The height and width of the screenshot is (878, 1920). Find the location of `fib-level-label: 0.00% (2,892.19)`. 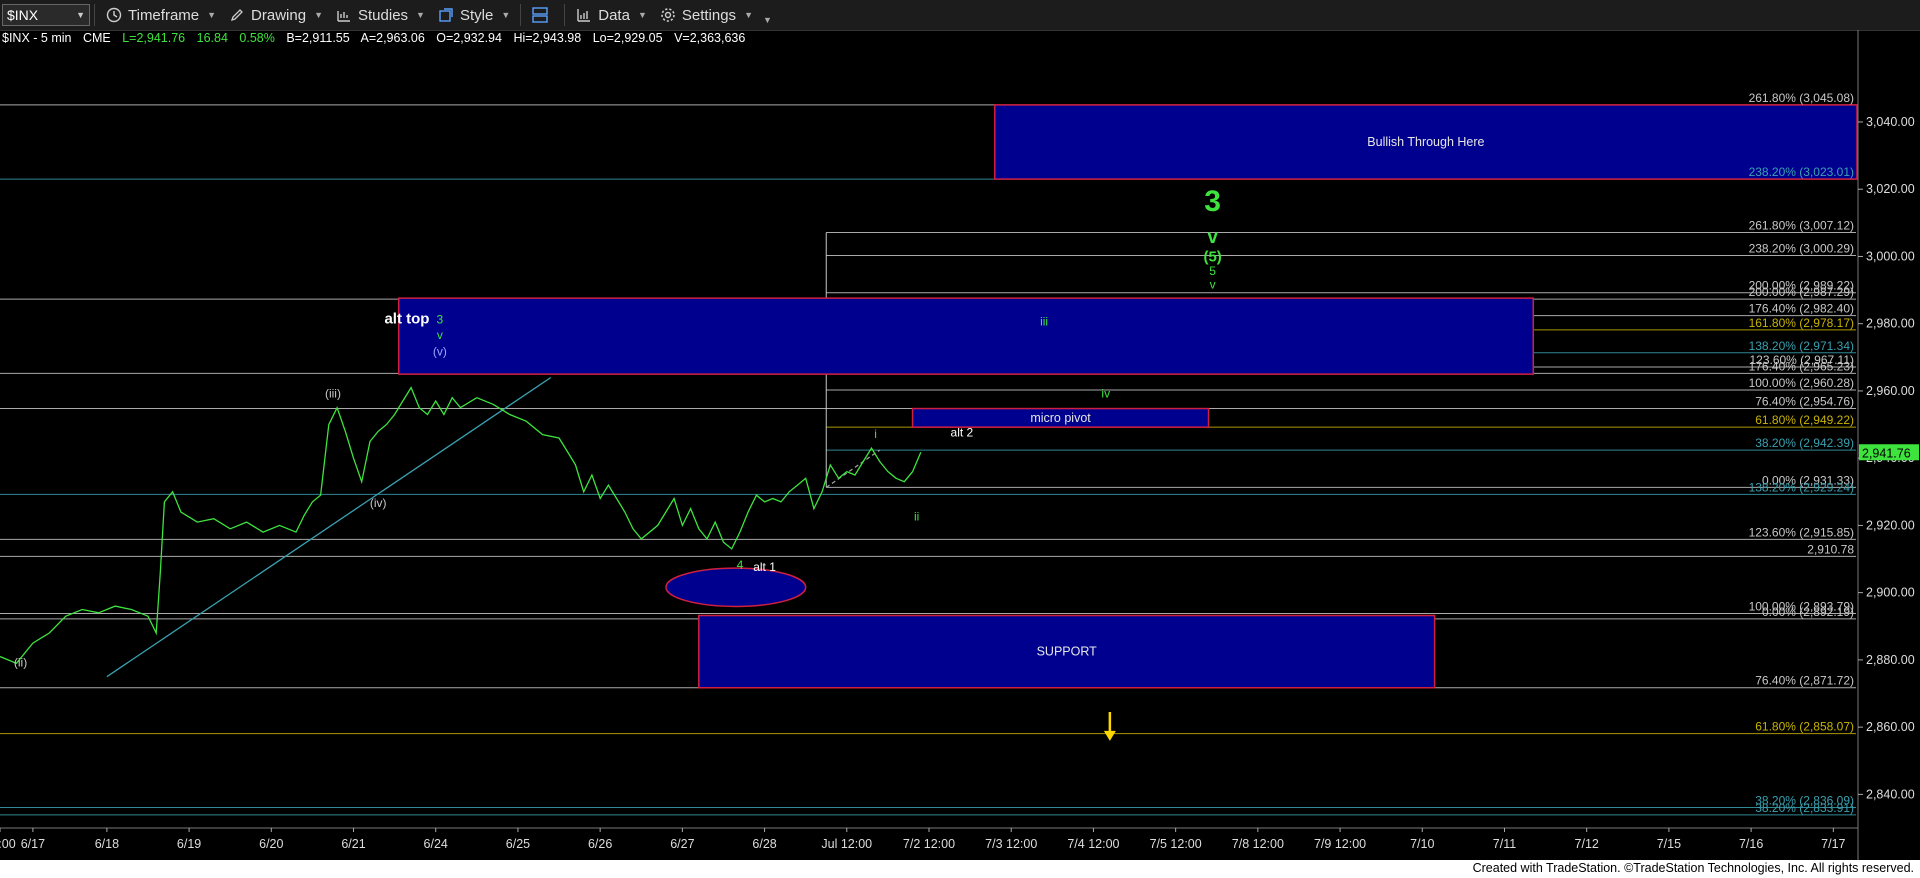

fib-level-label: 0.00% (2,892.19) is located at coordinates (1808, 612).